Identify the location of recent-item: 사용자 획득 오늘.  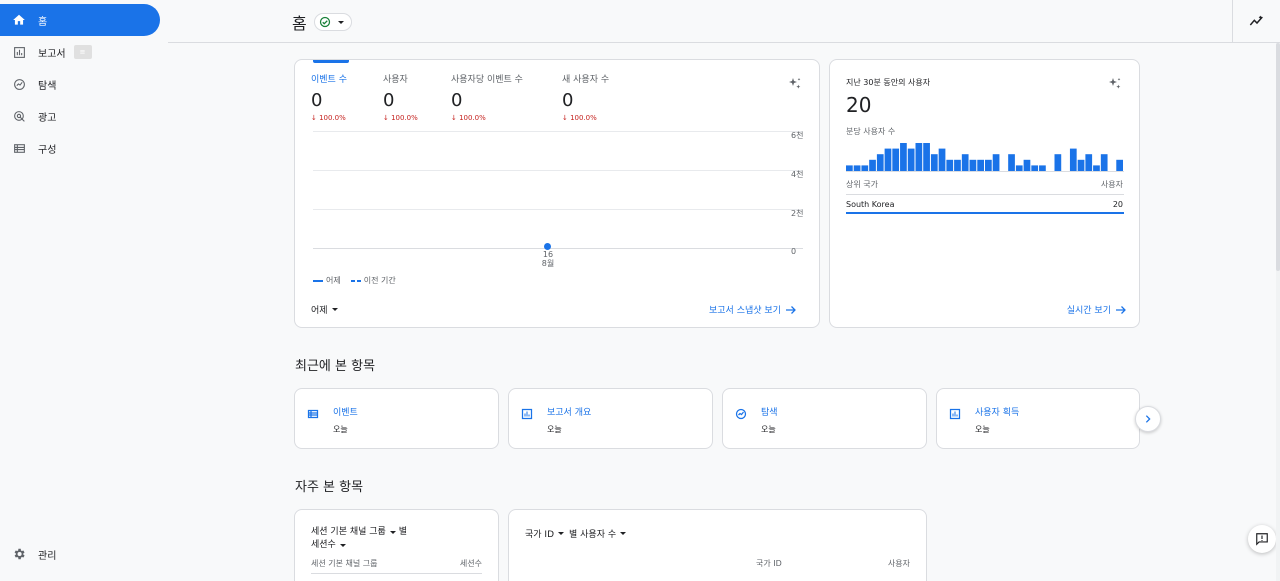
(1038, 418).